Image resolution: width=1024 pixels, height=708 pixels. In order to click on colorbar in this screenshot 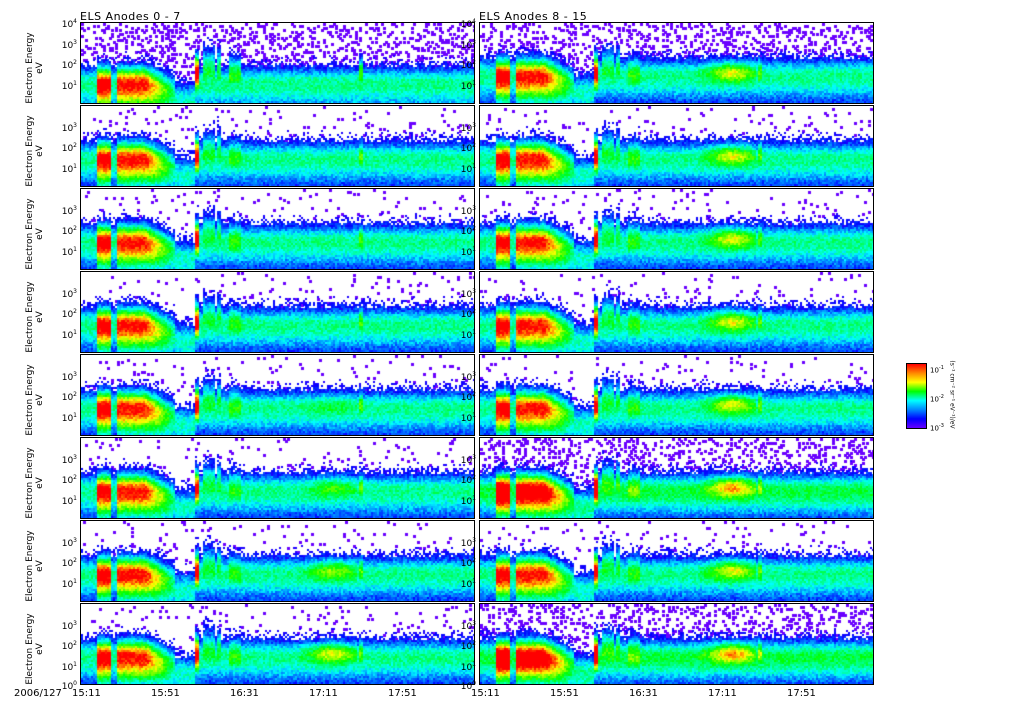, I will do `click(916, 396)`.